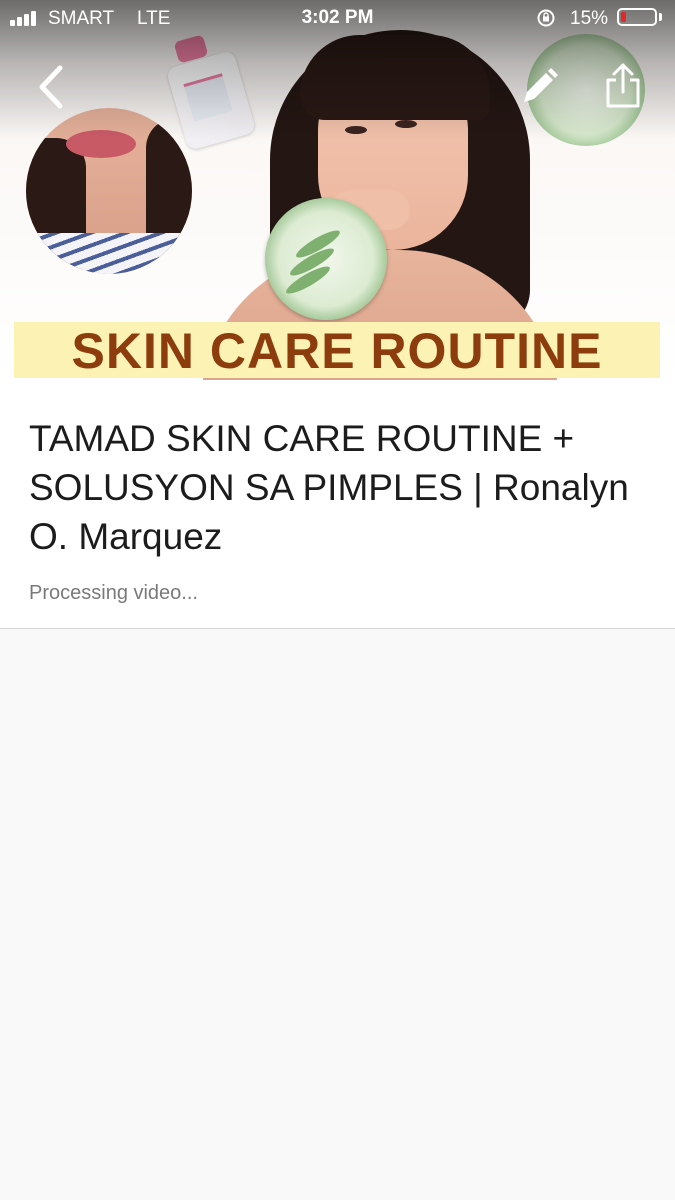 This screenshot has height=1200, width=675. I want to click on back-button, so click(52, 87).